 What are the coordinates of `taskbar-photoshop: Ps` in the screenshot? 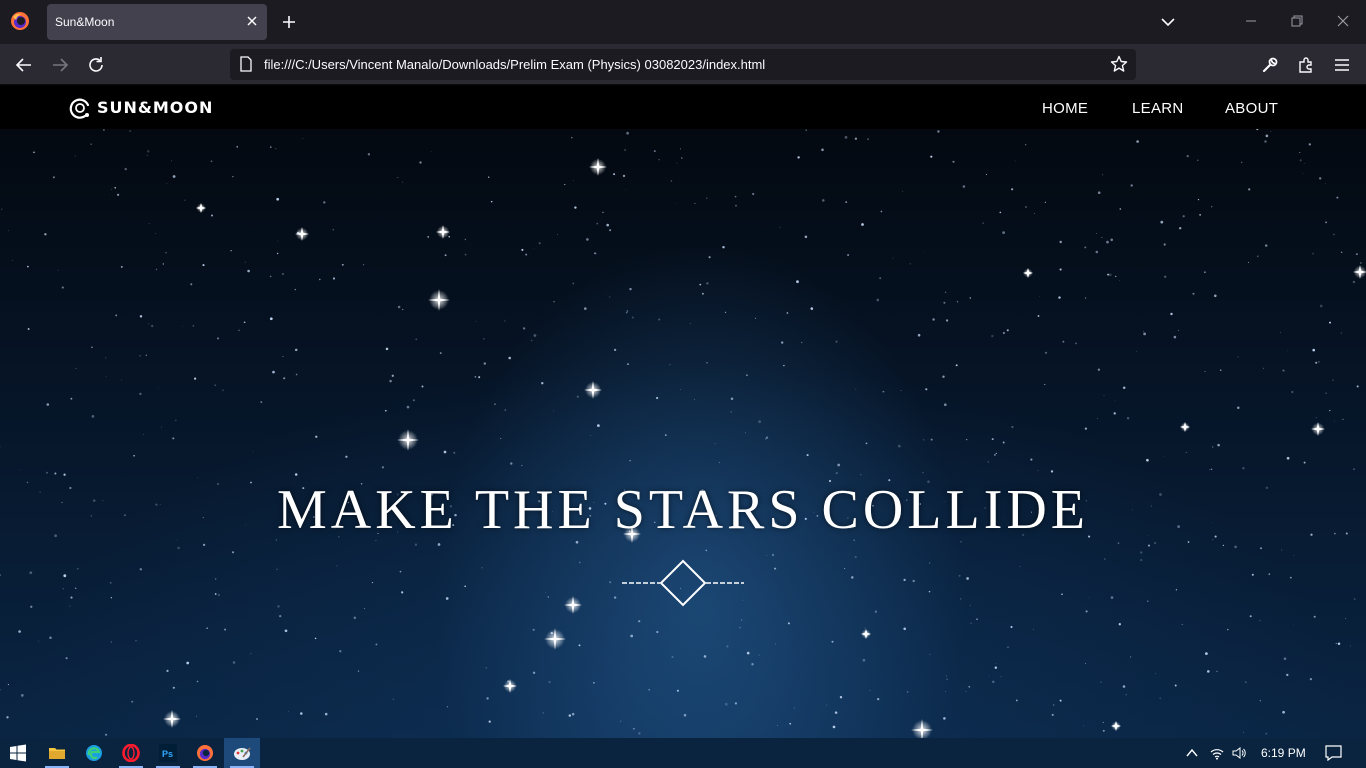 It's located at (168, 753).